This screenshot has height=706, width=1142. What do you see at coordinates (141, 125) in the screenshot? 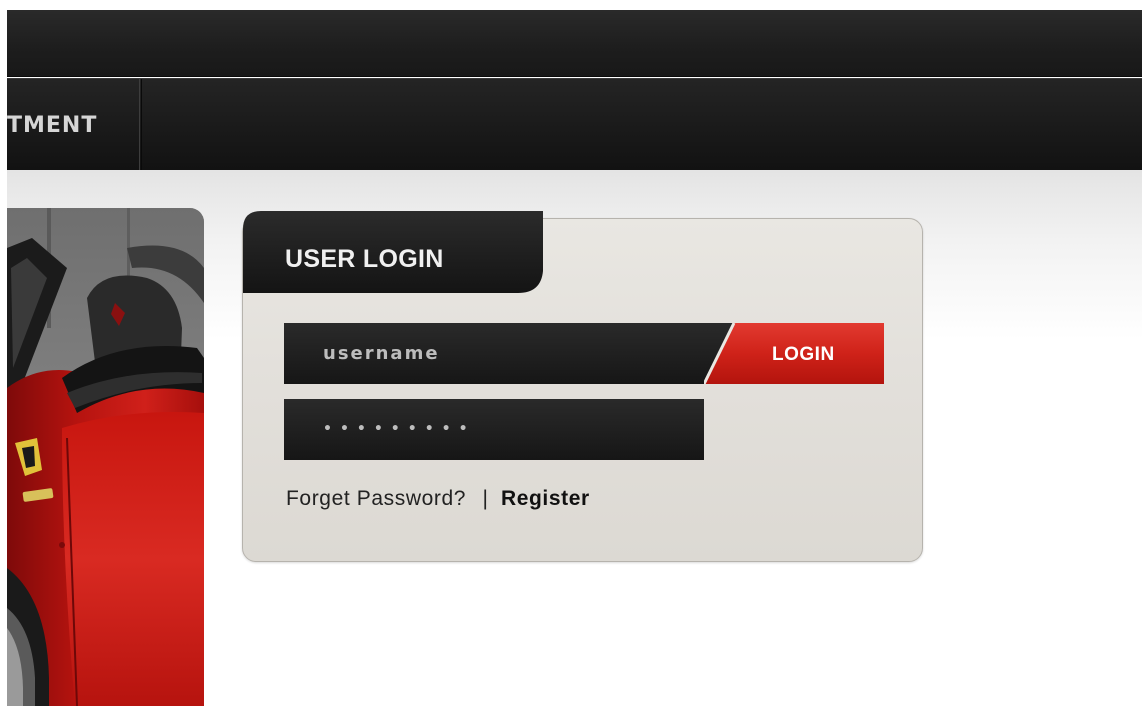
I see `nav-divider` at bounding box center [141, 125].